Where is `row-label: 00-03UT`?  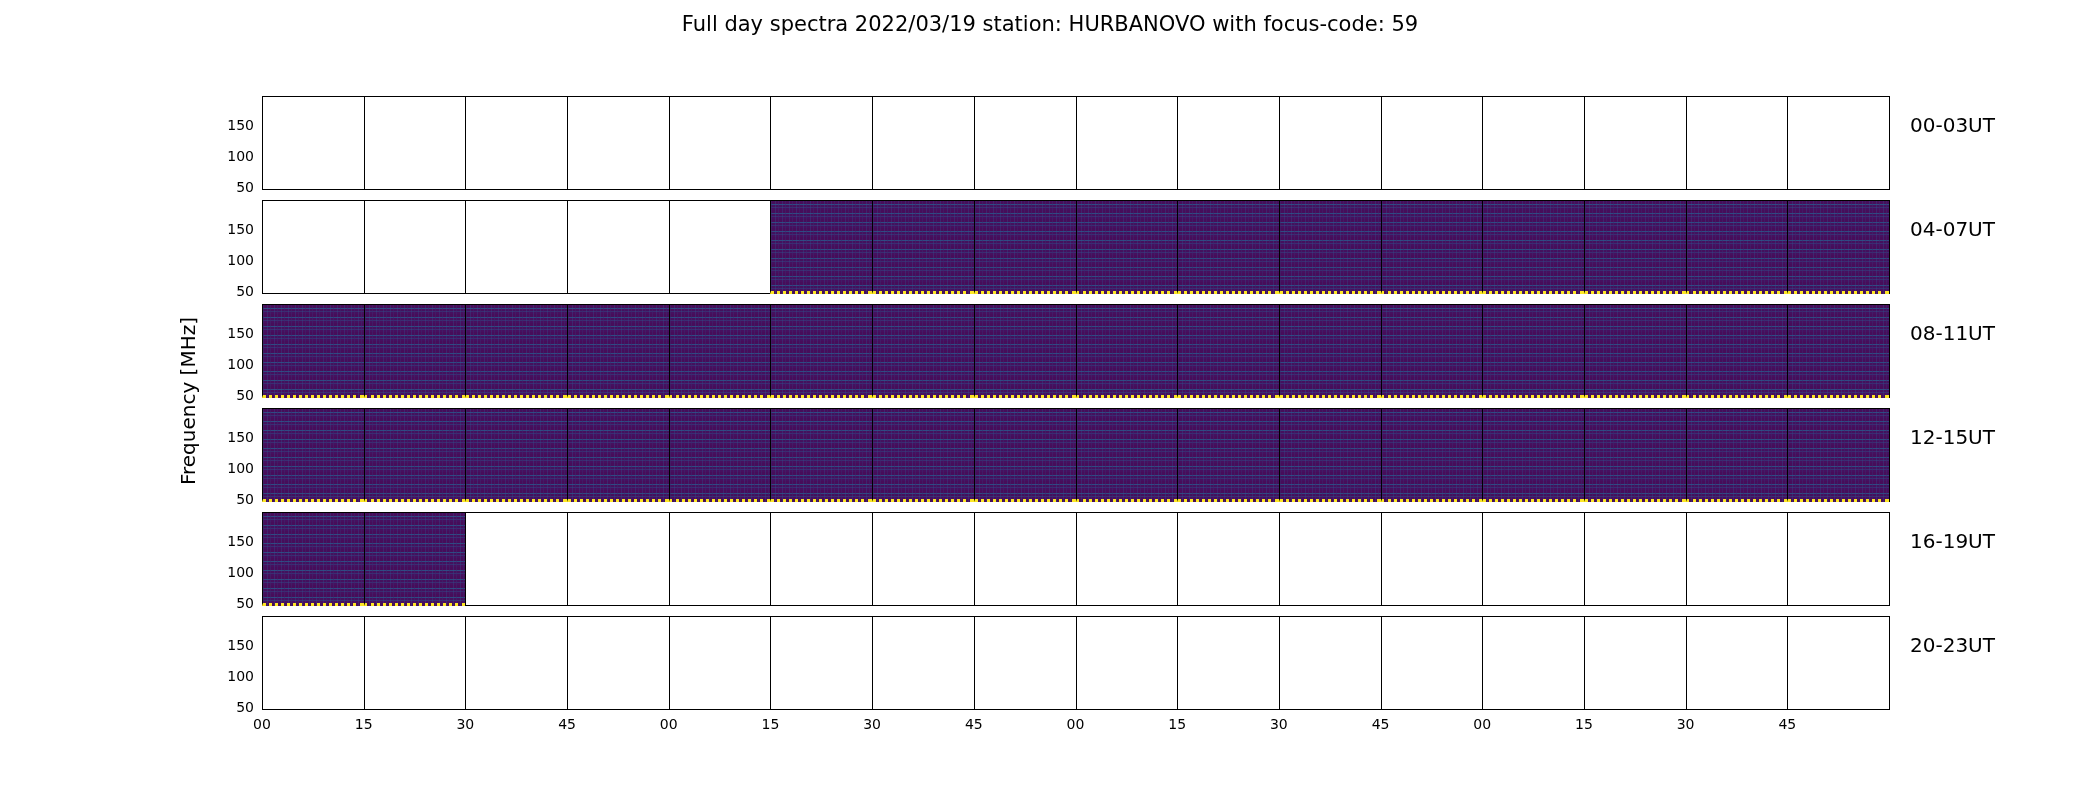 row-label: 00-03UT is located at coordinates (1952, 125).